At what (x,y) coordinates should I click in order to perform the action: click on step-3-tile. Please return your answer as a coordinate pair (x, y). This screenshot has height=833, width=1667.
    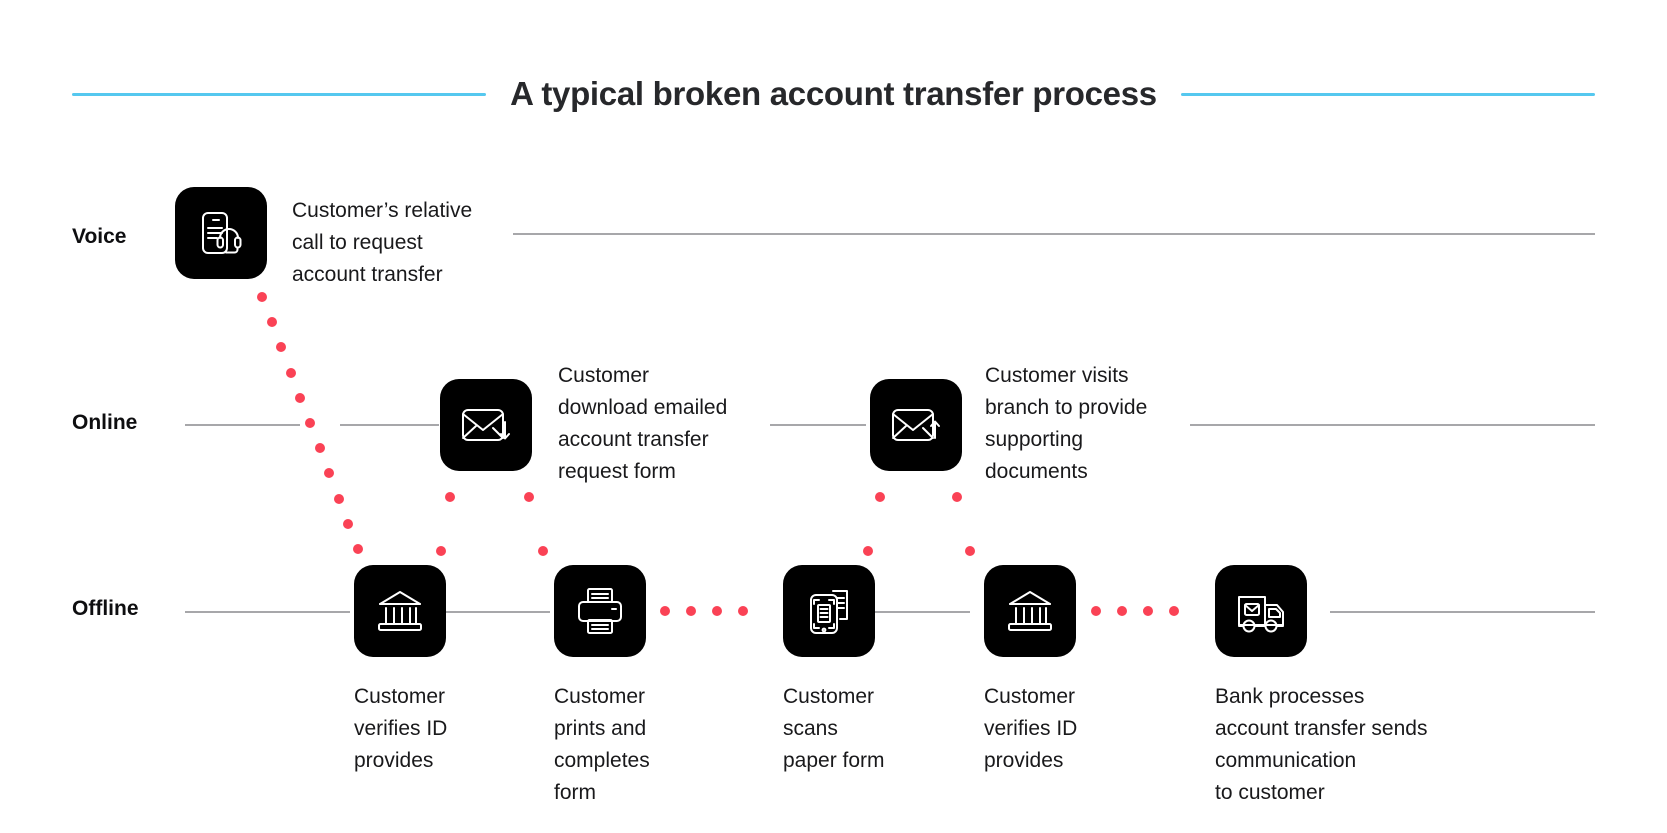
    Looking at the image, I should click on (486, 425).